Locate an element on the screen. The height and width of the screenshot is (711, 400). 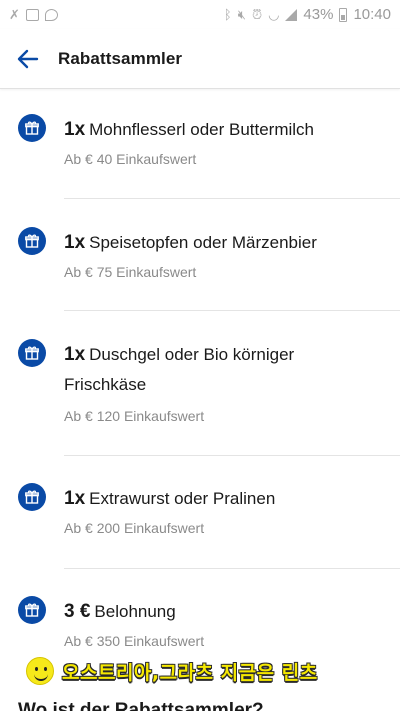
status-left: ✗ is located at coordinates (33, 14).